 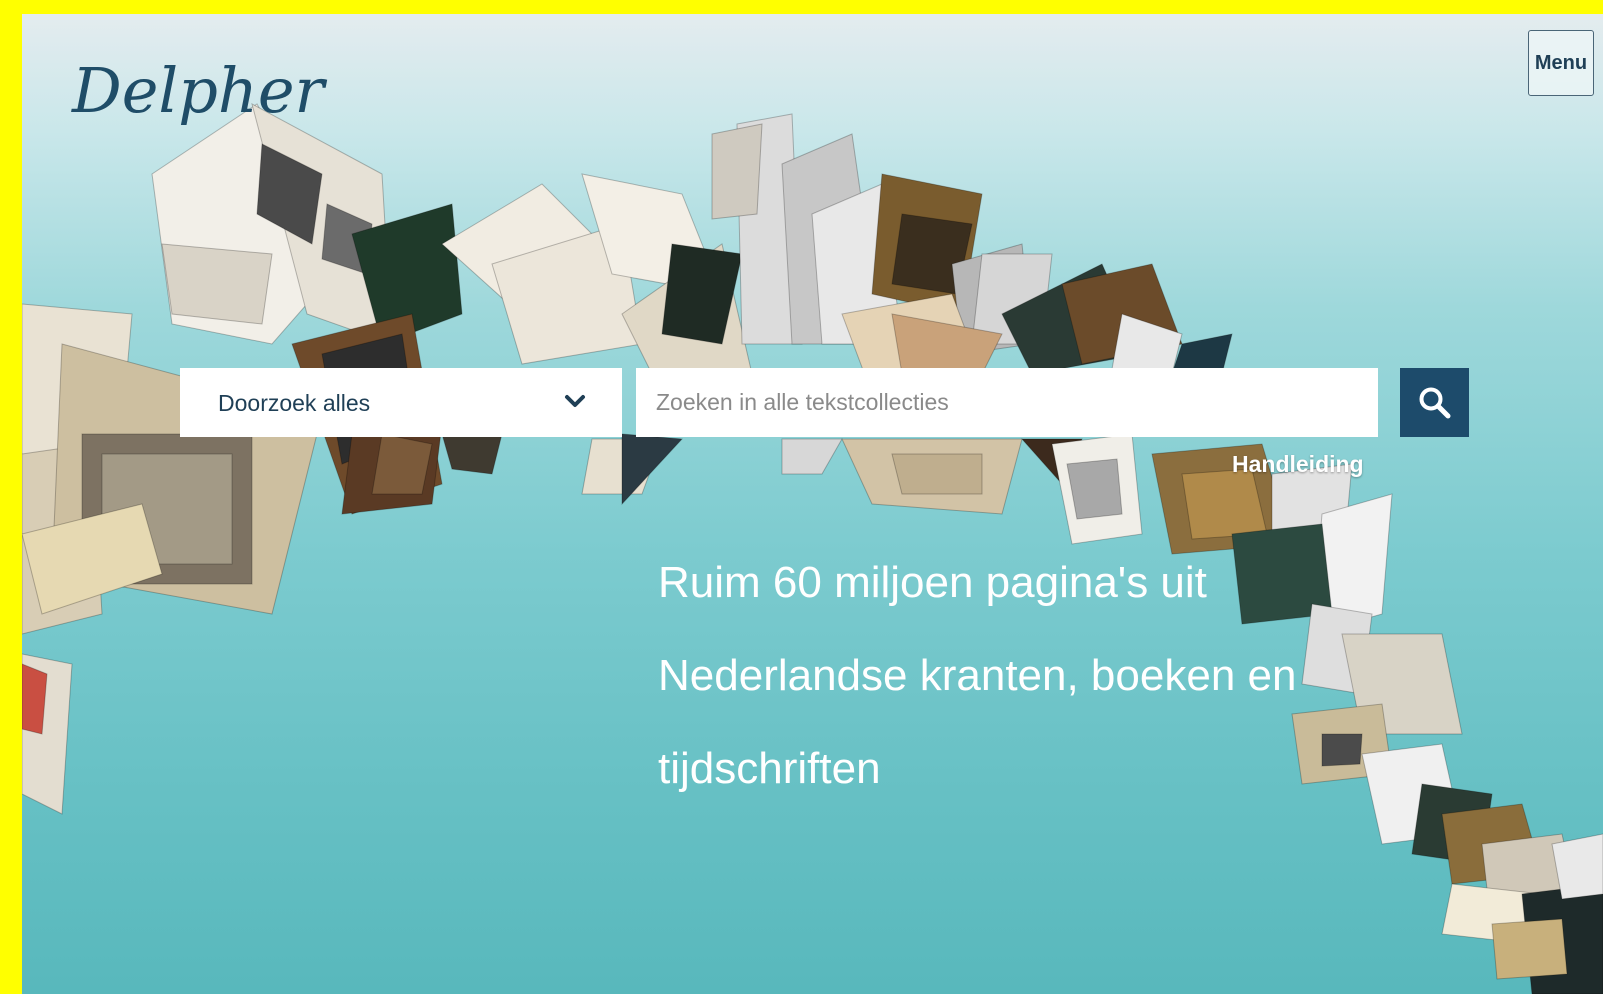 I want to click on search-button, so click(x=1434, y=402).